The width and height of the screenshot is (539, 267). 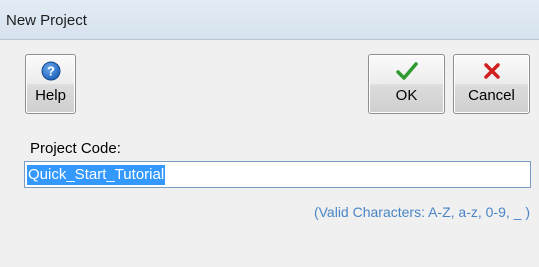 I want to click on checkmark-icon, so click(x=406, y=71).